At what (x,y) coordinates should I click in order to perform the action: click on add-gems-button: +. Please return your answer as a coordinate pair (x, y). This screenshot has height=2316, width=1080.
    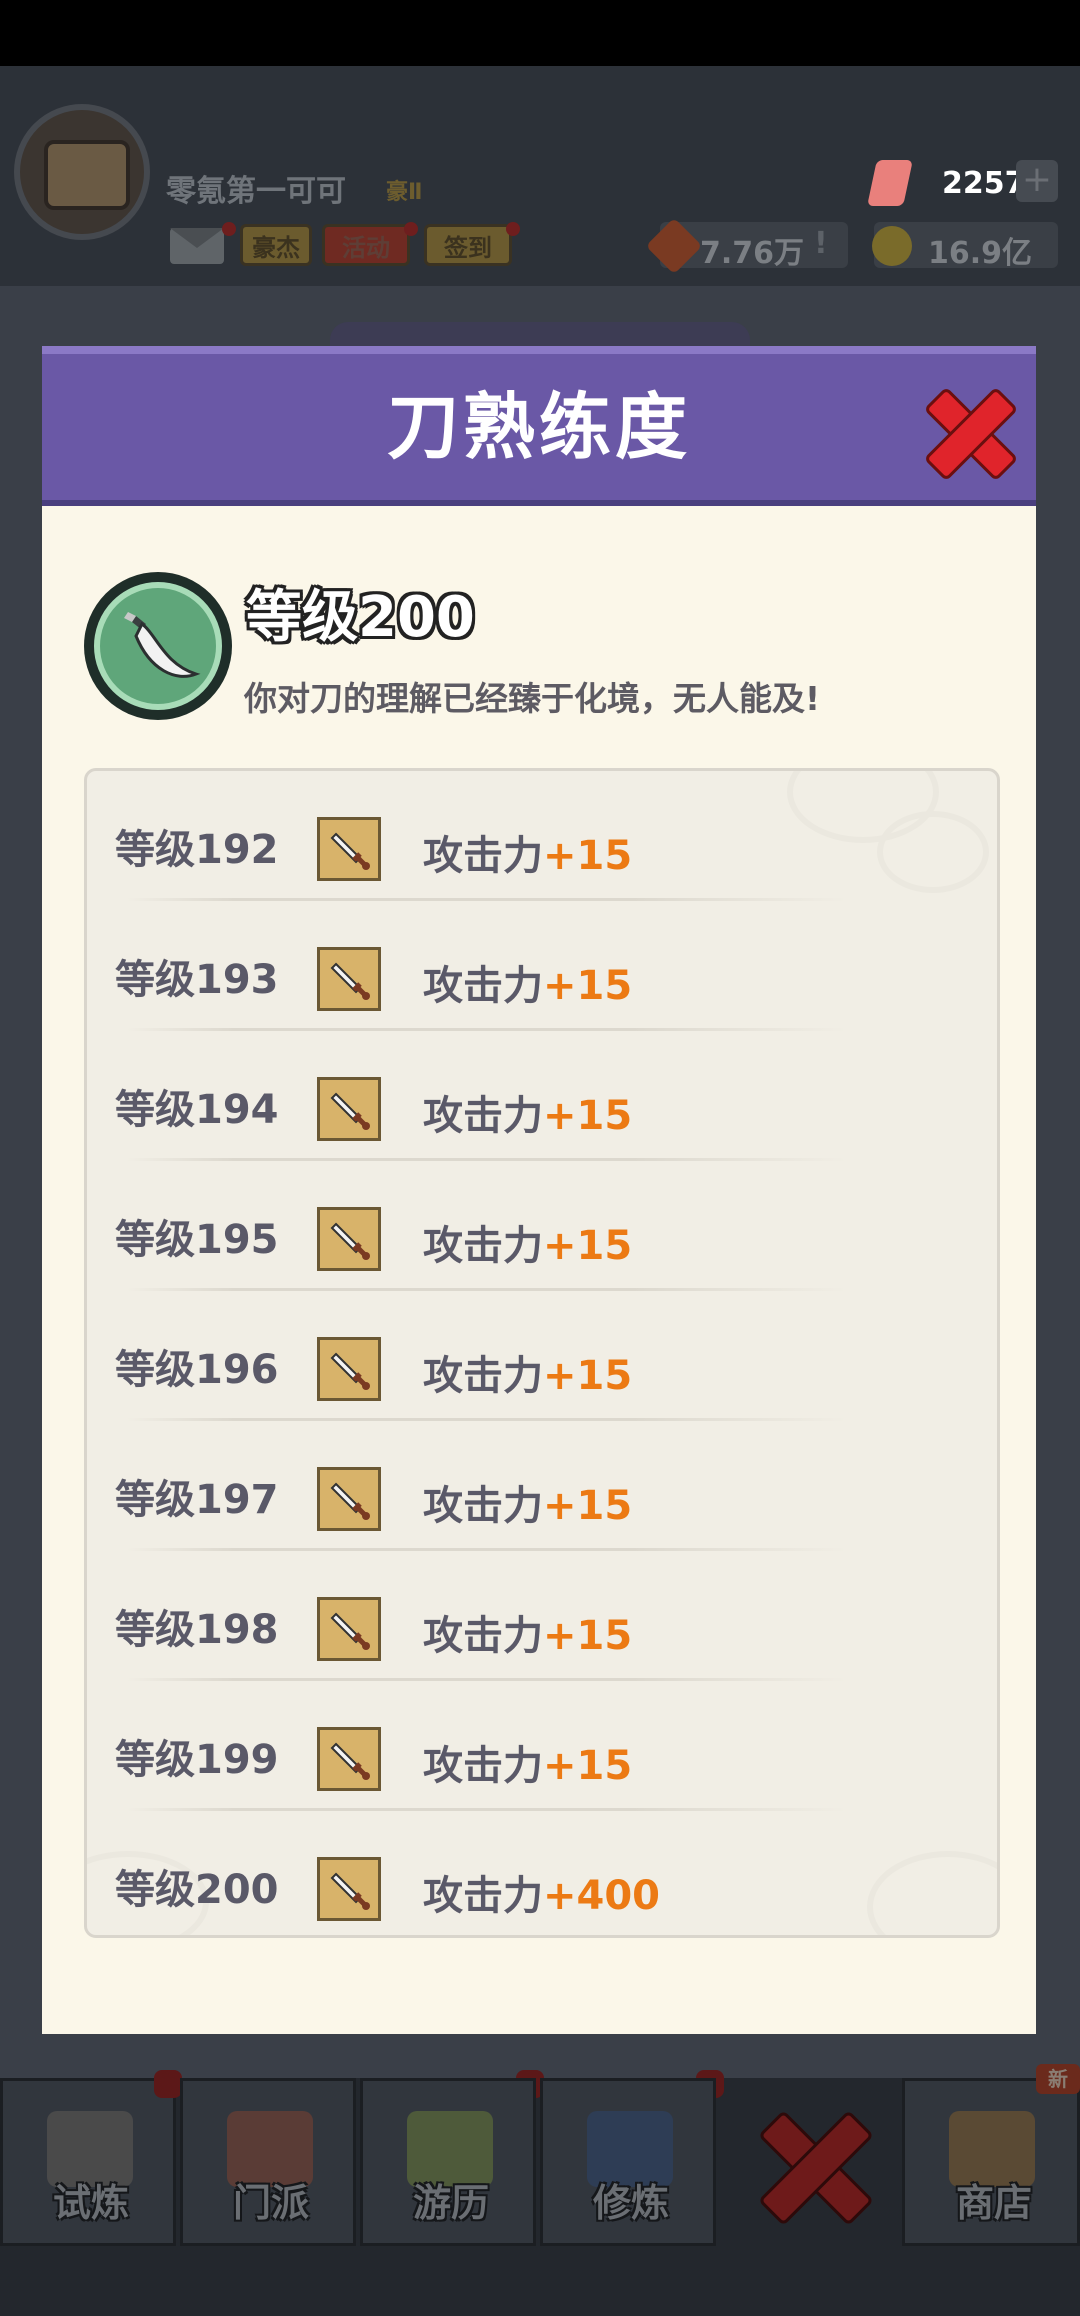
    Looking at the image, I should click on (1037, 181).